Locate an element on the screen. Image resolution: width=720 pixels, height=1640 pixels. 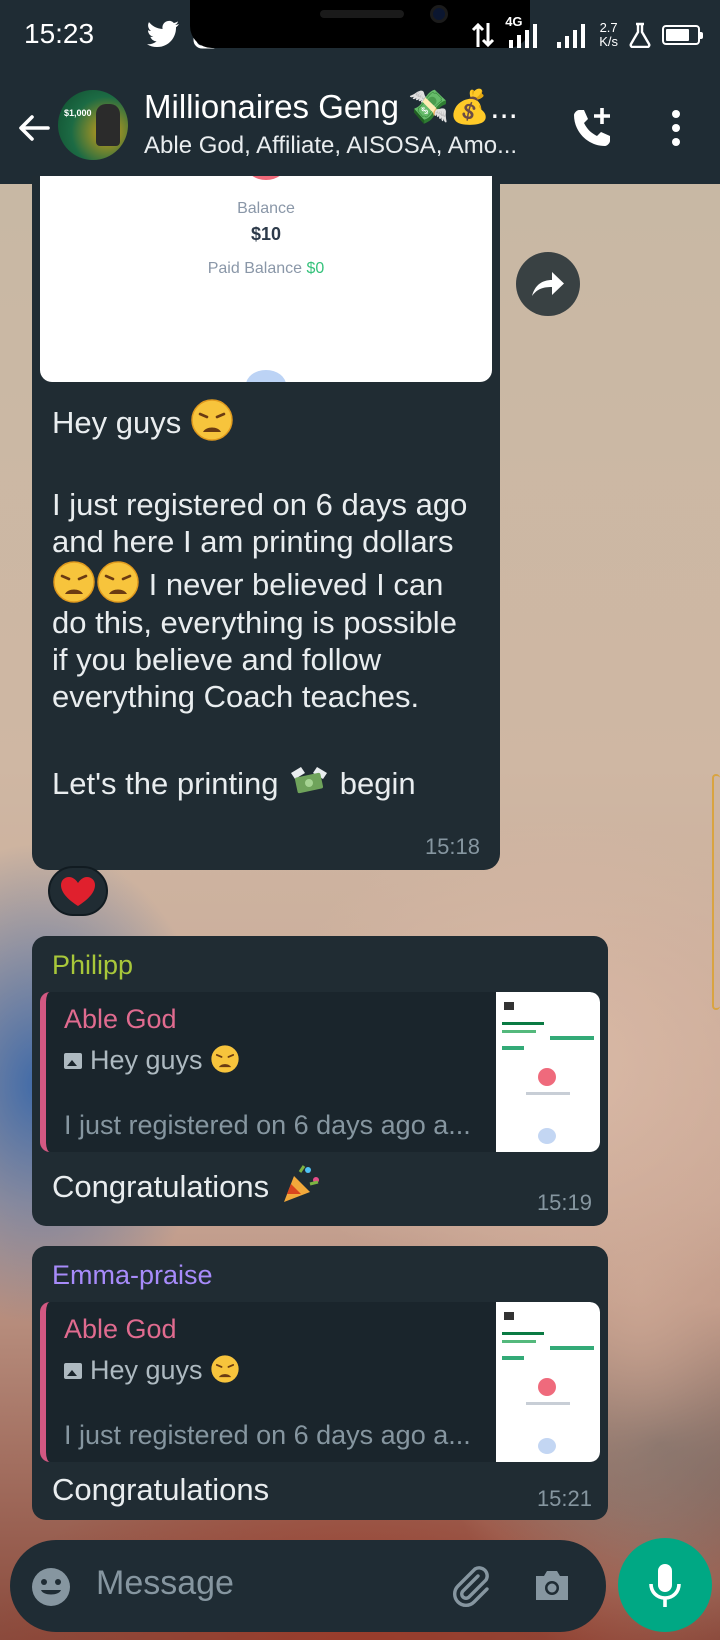
balance-value: $10 is located at coordinates (266, 234).